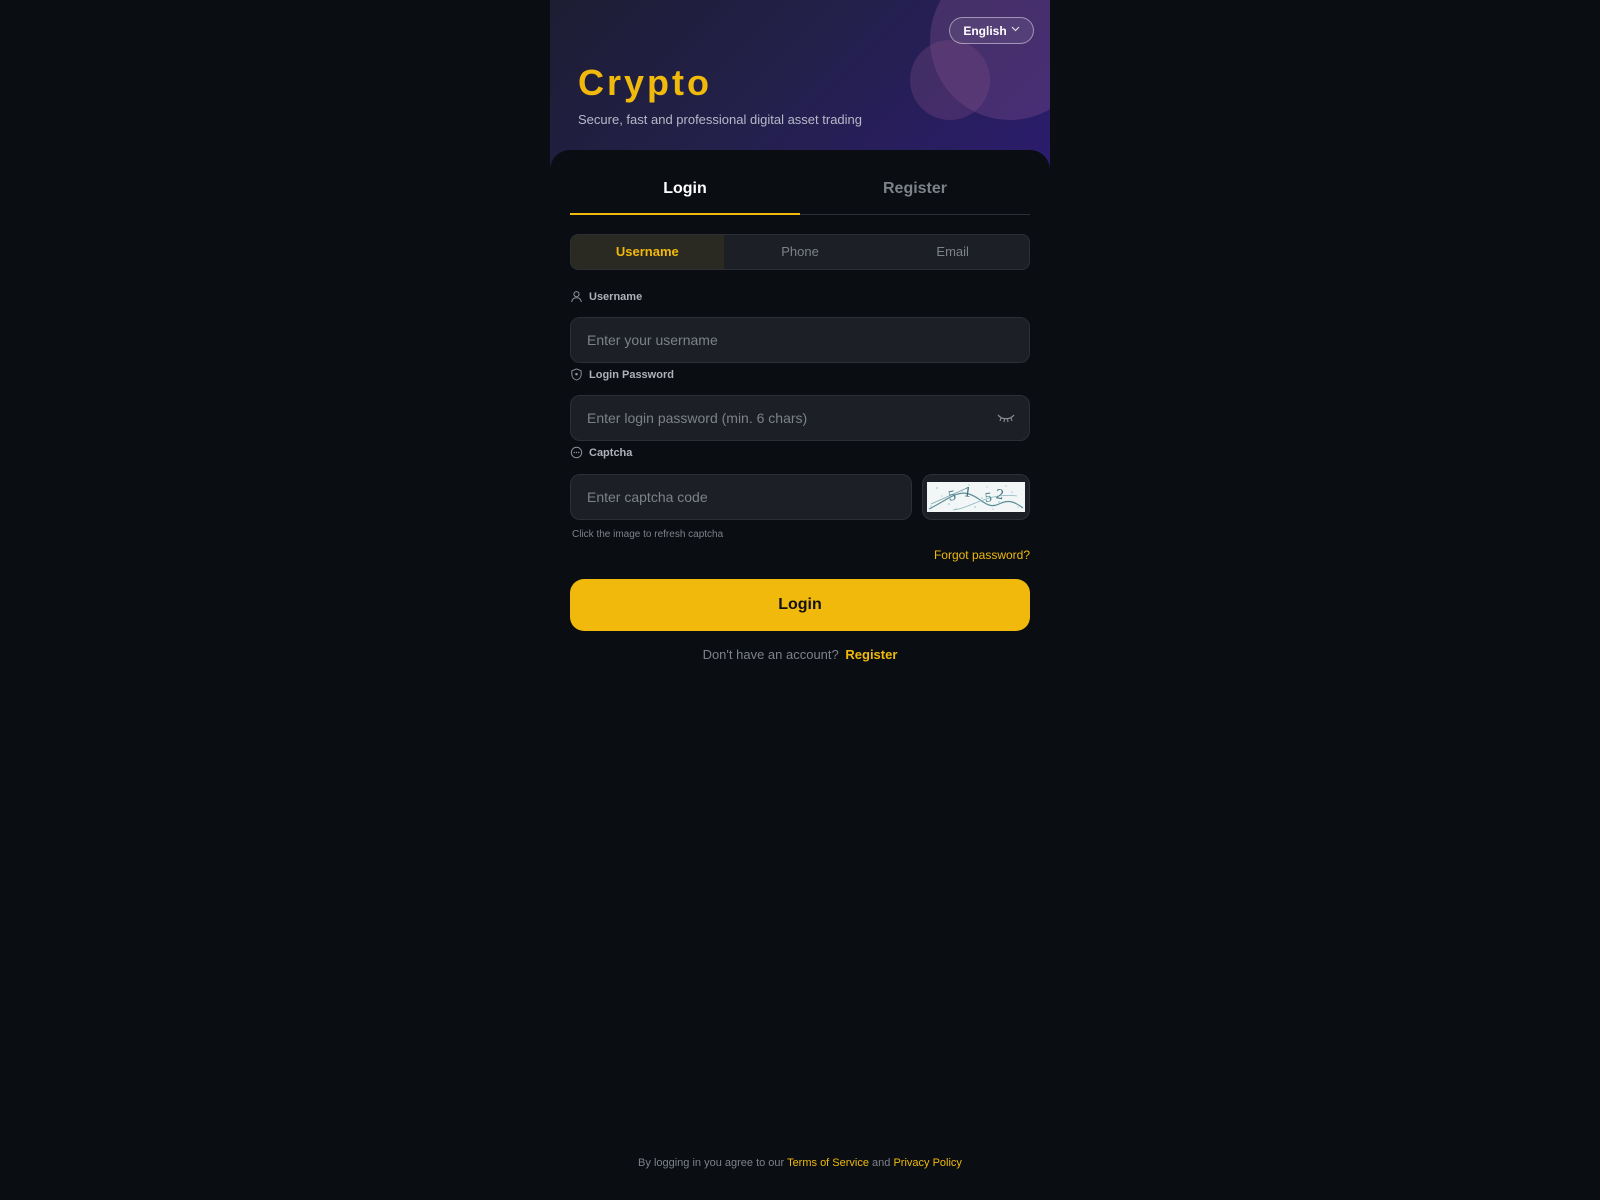  I want to click on captcha-image: 5 1 5 2, so click(976, 497).